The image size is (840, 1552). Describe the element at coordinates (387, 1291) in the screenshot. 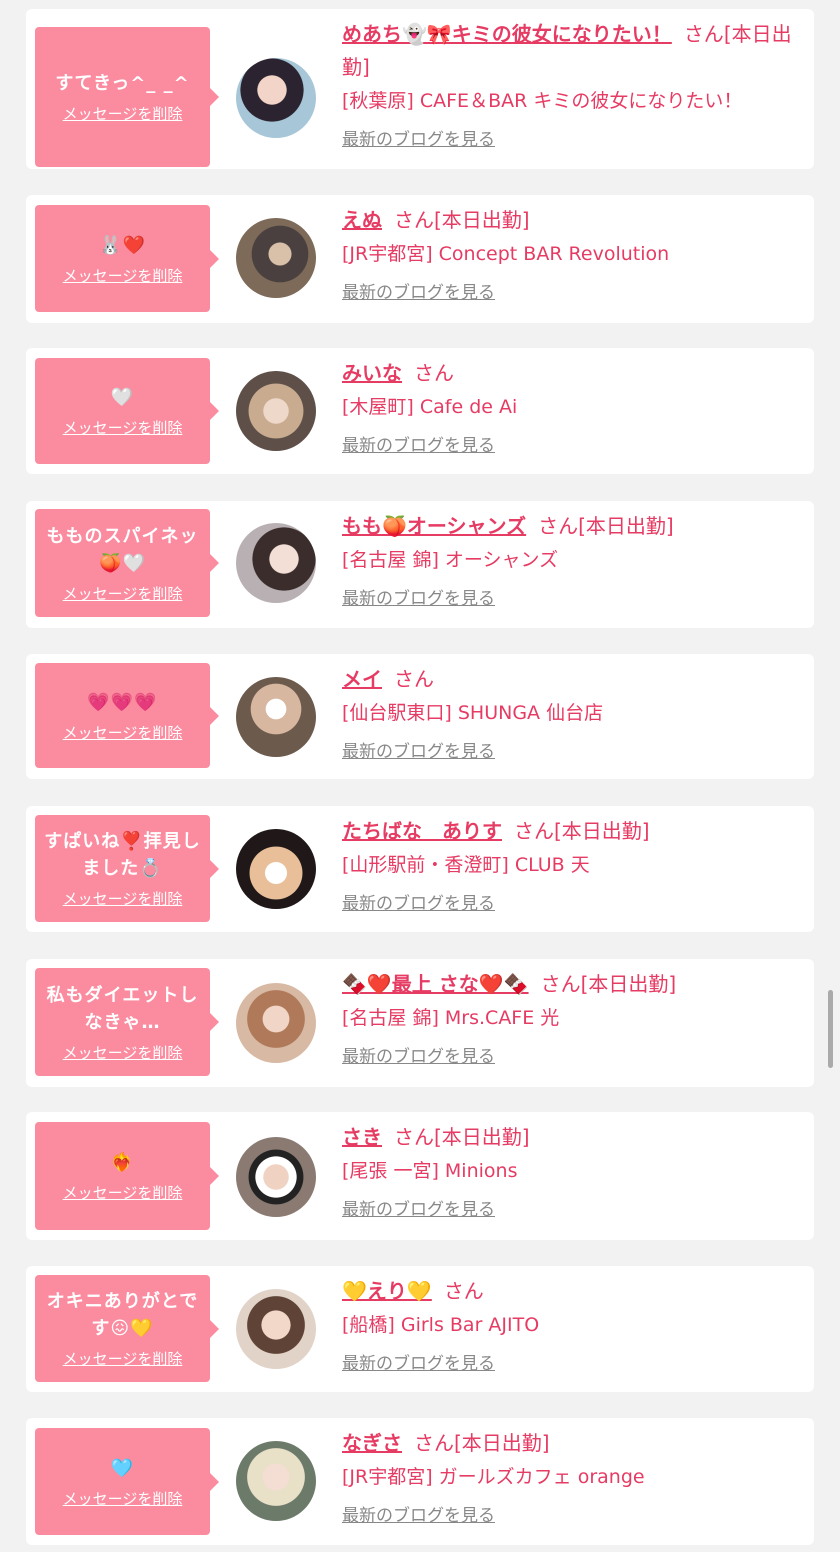

I see `cast-name-link: 💛えり💛` at that location.